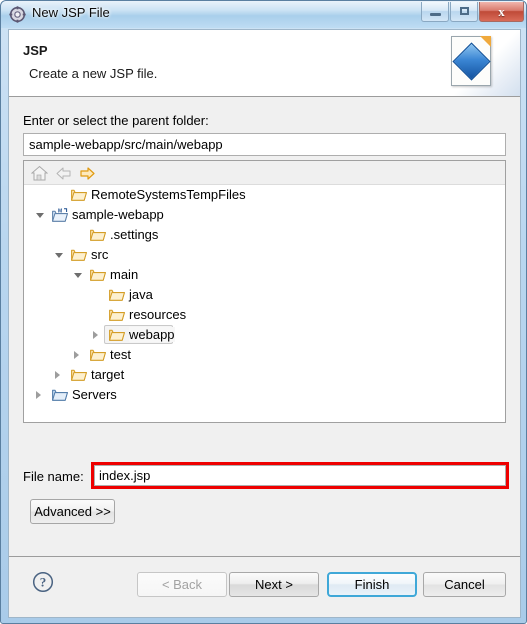  Describe the element at coordinates (35, 50) in the screenshot. I see `page-title: JSP` at that location.